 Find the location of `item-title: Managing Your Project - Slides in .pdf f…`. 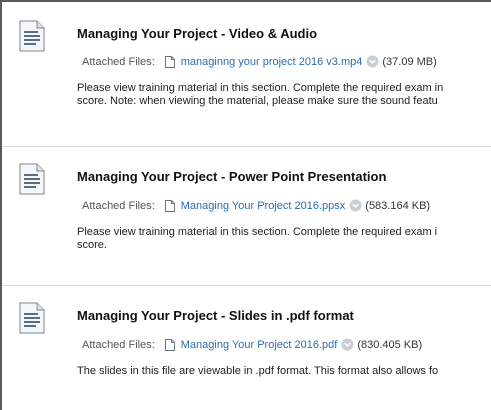

item-title: Managing Your Project - Slides in .pdf f… is located at coordinates (215, 315).